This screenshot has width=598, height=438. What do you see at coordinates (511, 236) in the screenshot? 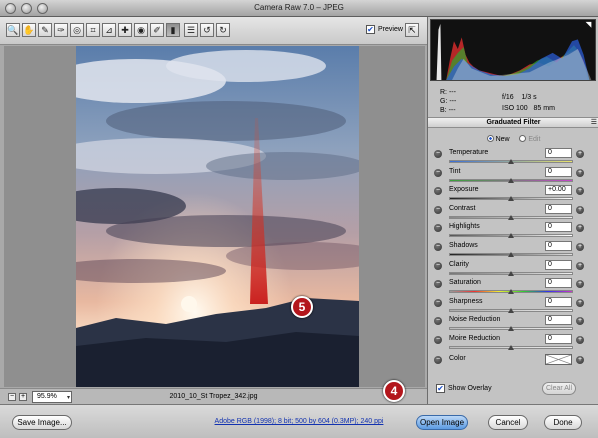
I see `highlights-slider-thumb` at bounding box center [511, 236].